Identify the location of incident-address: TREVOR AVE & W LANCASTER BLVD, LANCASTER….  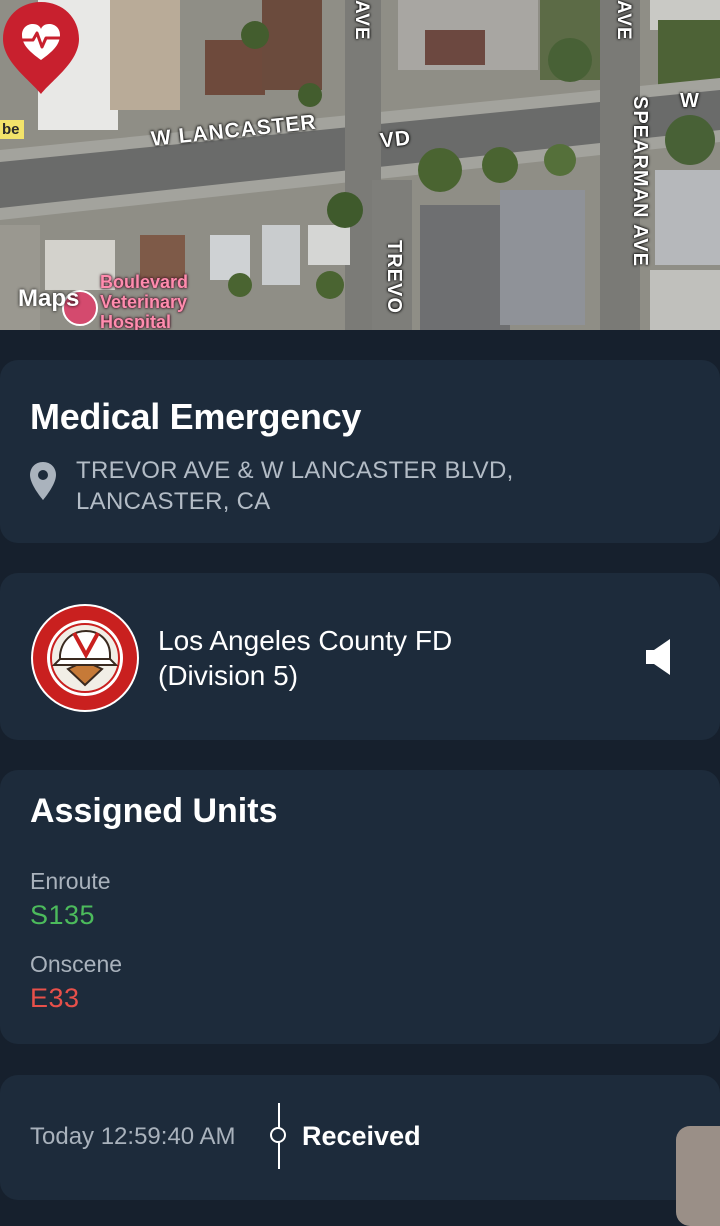
(316, 486).